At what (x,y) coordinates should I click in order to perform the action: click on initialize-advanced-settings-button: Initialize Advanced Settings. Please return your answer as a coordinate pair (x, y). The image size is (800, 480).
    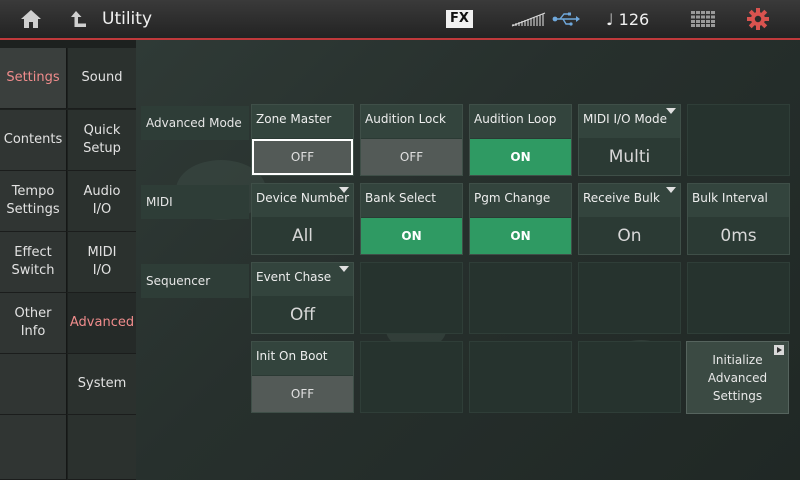
    Looking at the image, I should click on (737, 377).